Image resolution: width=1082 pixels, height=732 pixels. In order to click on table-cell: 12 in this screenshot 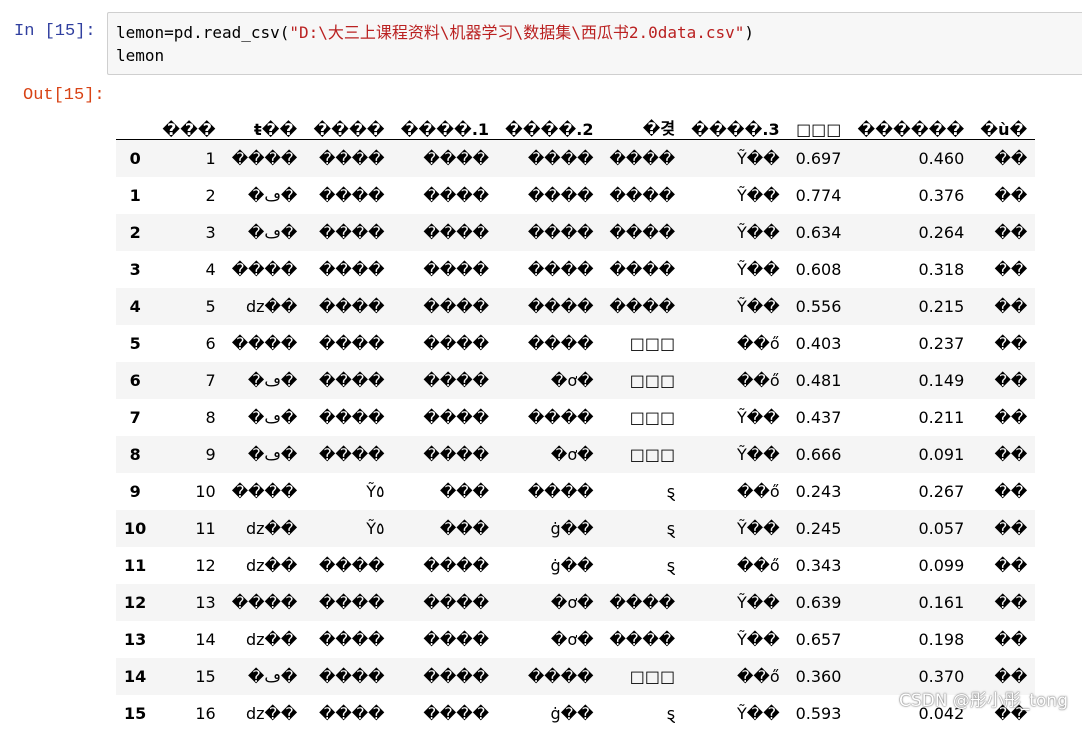, I will do `click(188, 565)`.